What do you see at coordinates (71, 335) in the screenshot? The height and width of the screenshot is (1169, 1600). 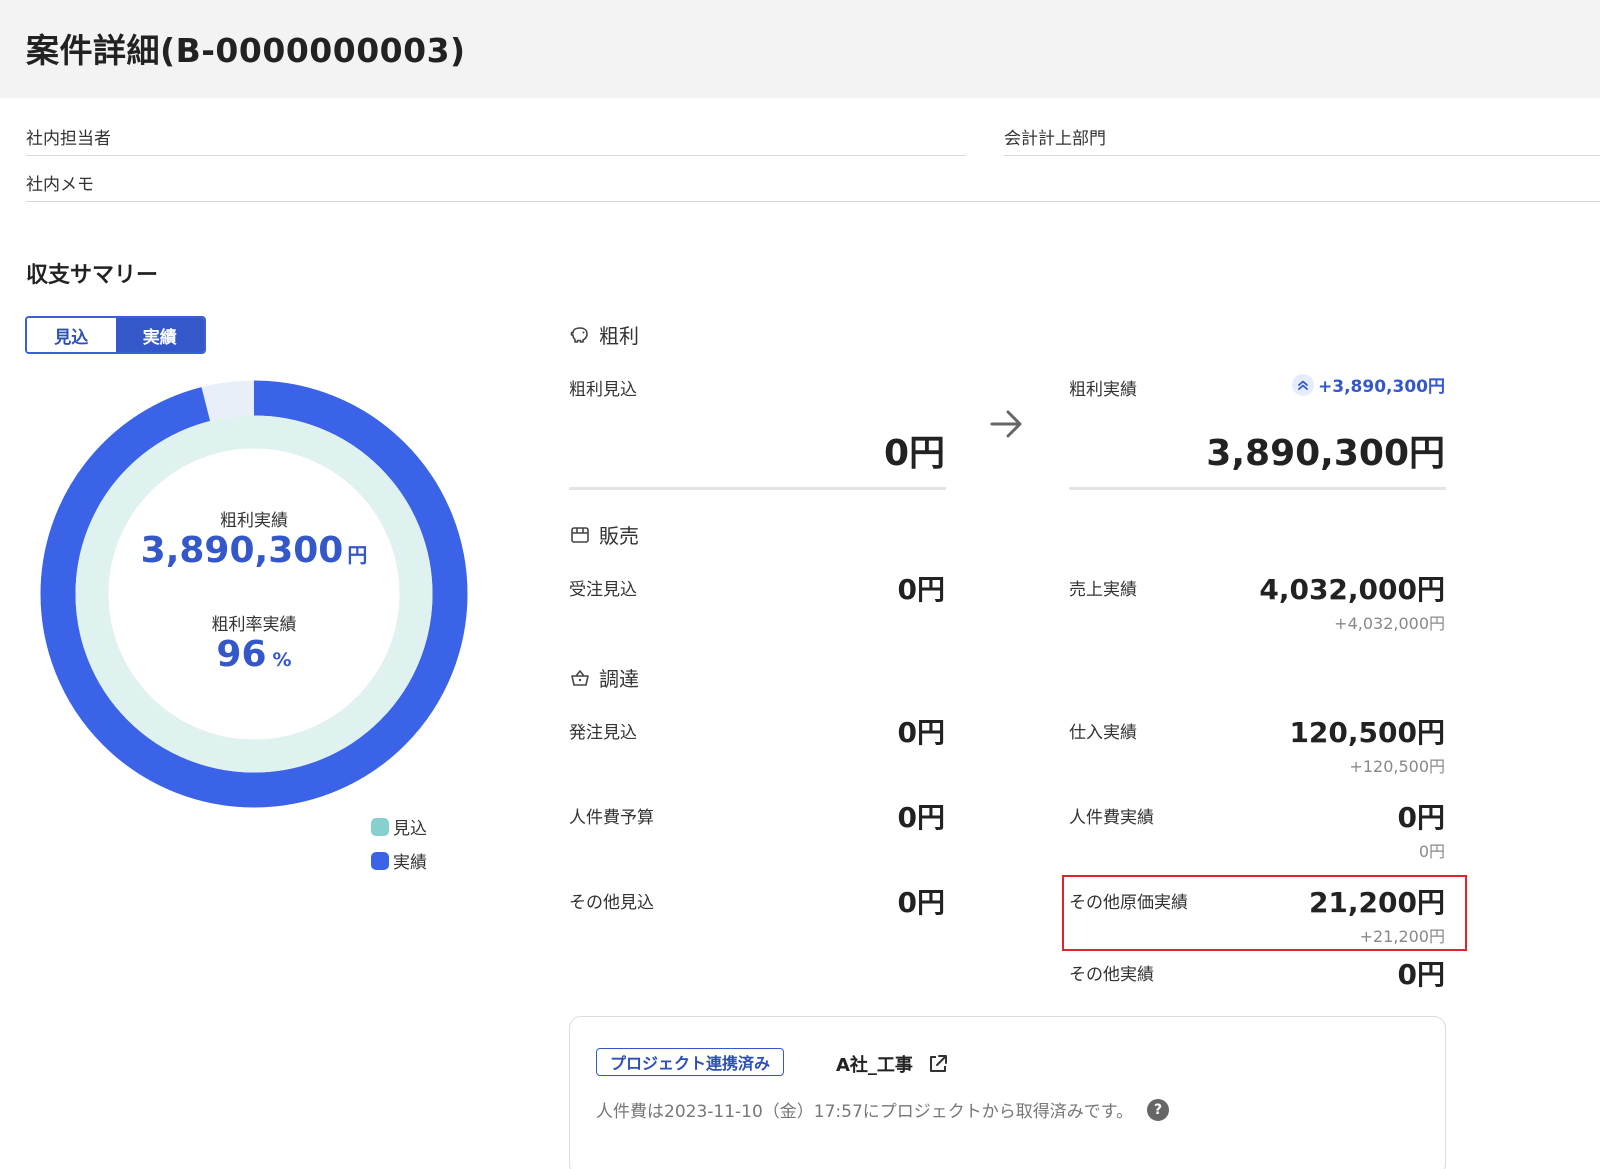 I see `toggle-forecast-option: 見込` at bounding box center [71, 335].